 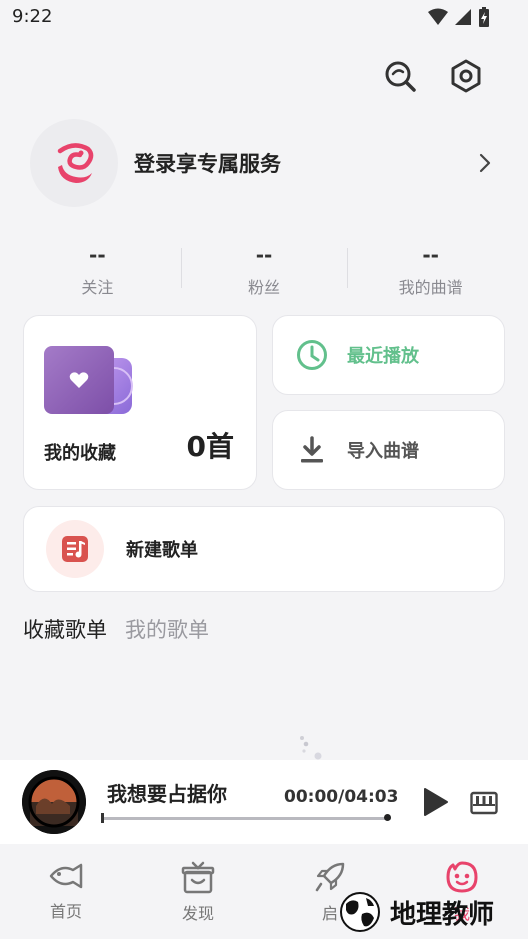 I want to click on tab-collected-playlists: 收藏歌单, so click(x=65, y=629).